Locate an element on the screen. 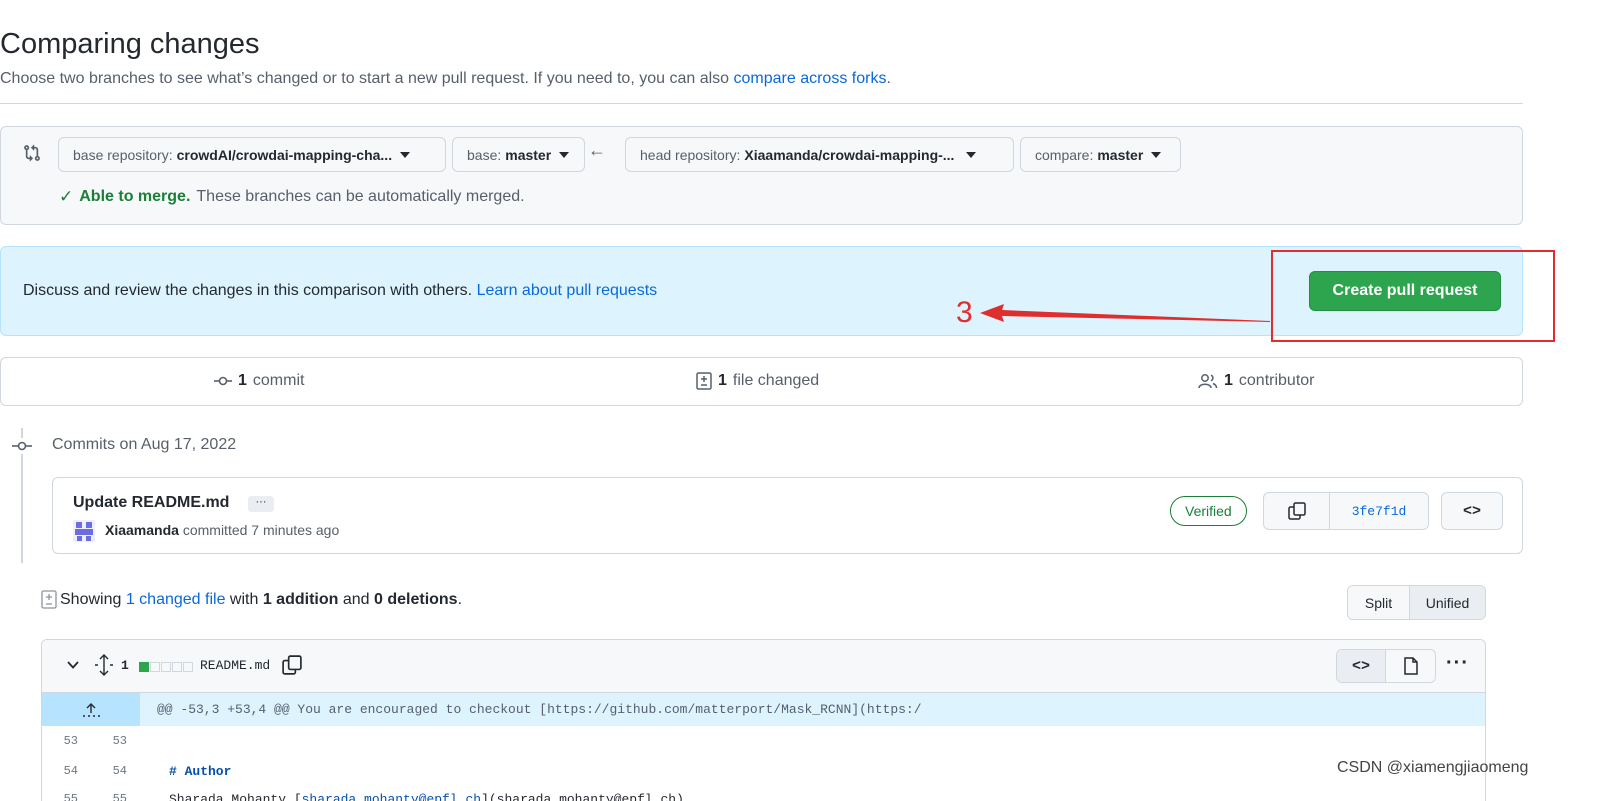 The height and width of the screenshot is (801, 1605). diffstat-blocks is located at coordinates (166, 667).